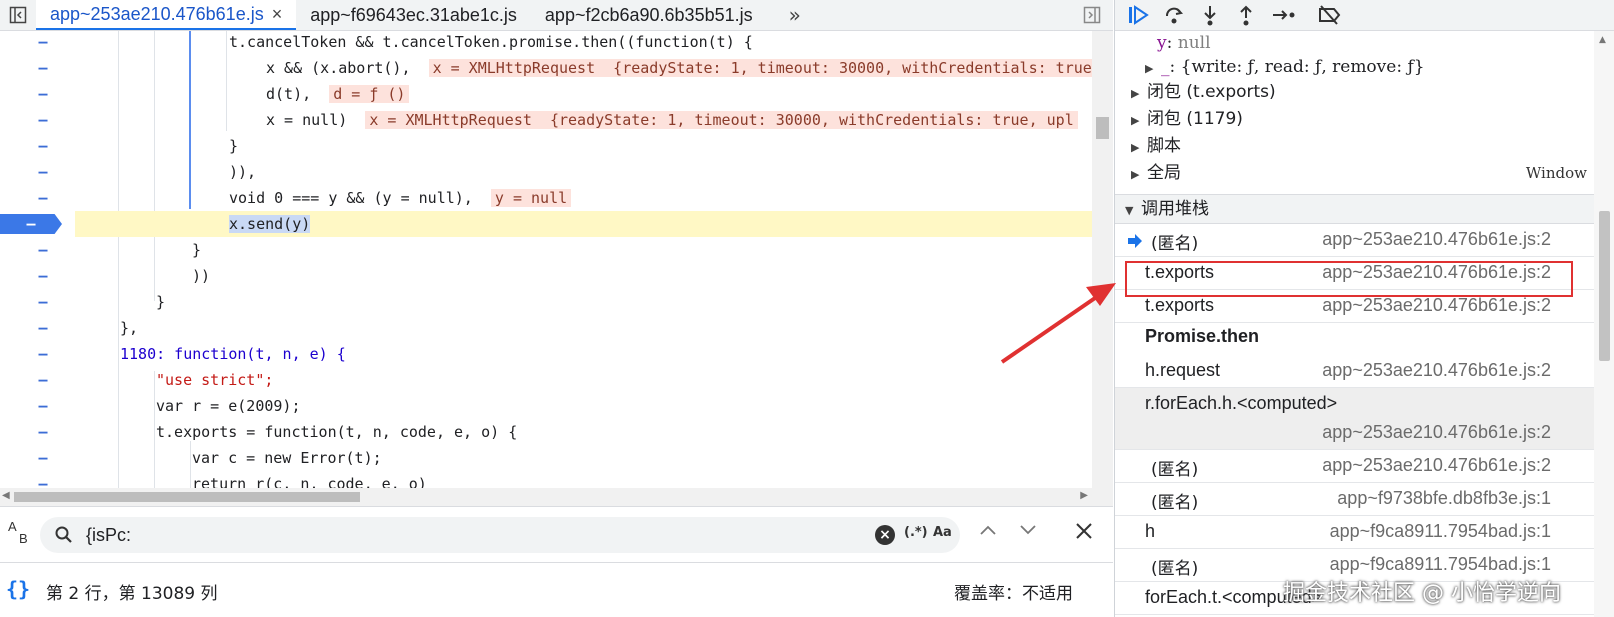 The width and height of the screenshot is (1614, 617). Describe the element at coordinates (1355, 67) in the screenshot. I see `scope-var-underscore: ▶ _: {write: ƒ, read: ƒ, remove: ƒ}` at that location.